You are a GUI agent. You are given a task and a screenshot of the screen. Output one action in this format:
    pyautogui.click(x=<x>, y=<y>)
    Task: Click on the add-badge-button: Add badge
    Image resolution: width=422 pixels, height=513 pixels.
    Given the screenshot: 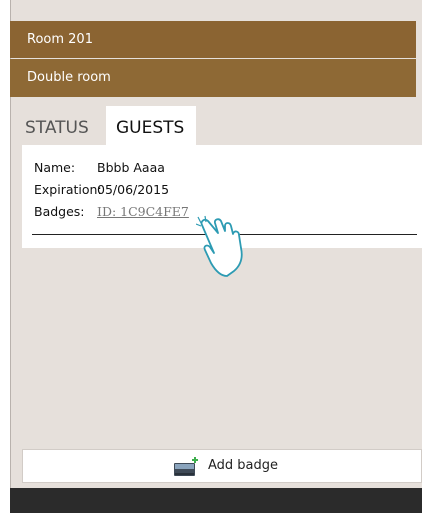 What is the action you would take?
    pyautogui.click(x=222, y=466)
    